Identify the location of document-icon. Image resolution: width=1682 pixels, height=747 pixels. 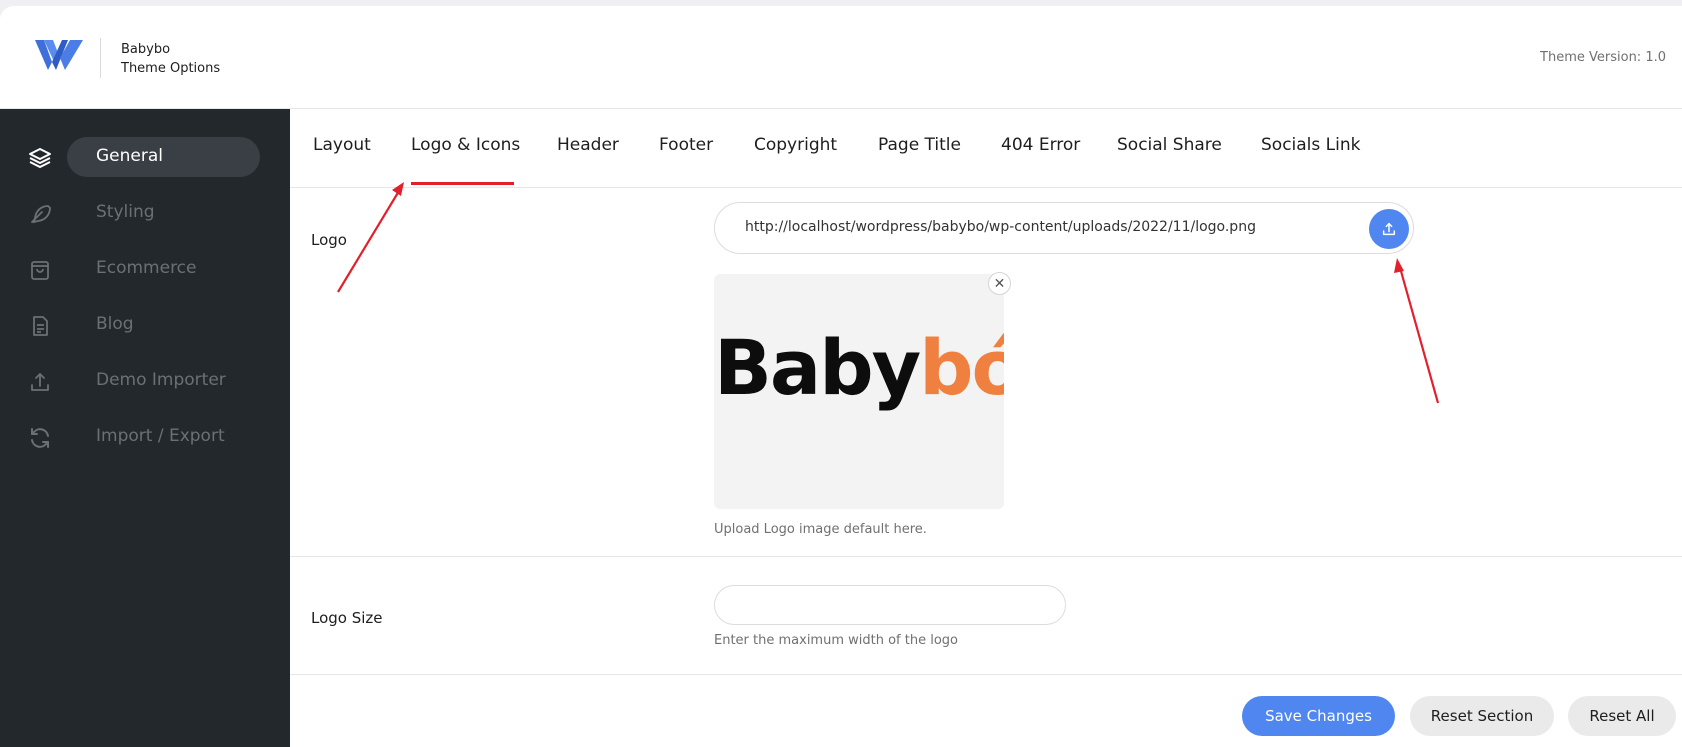
(40, 326).